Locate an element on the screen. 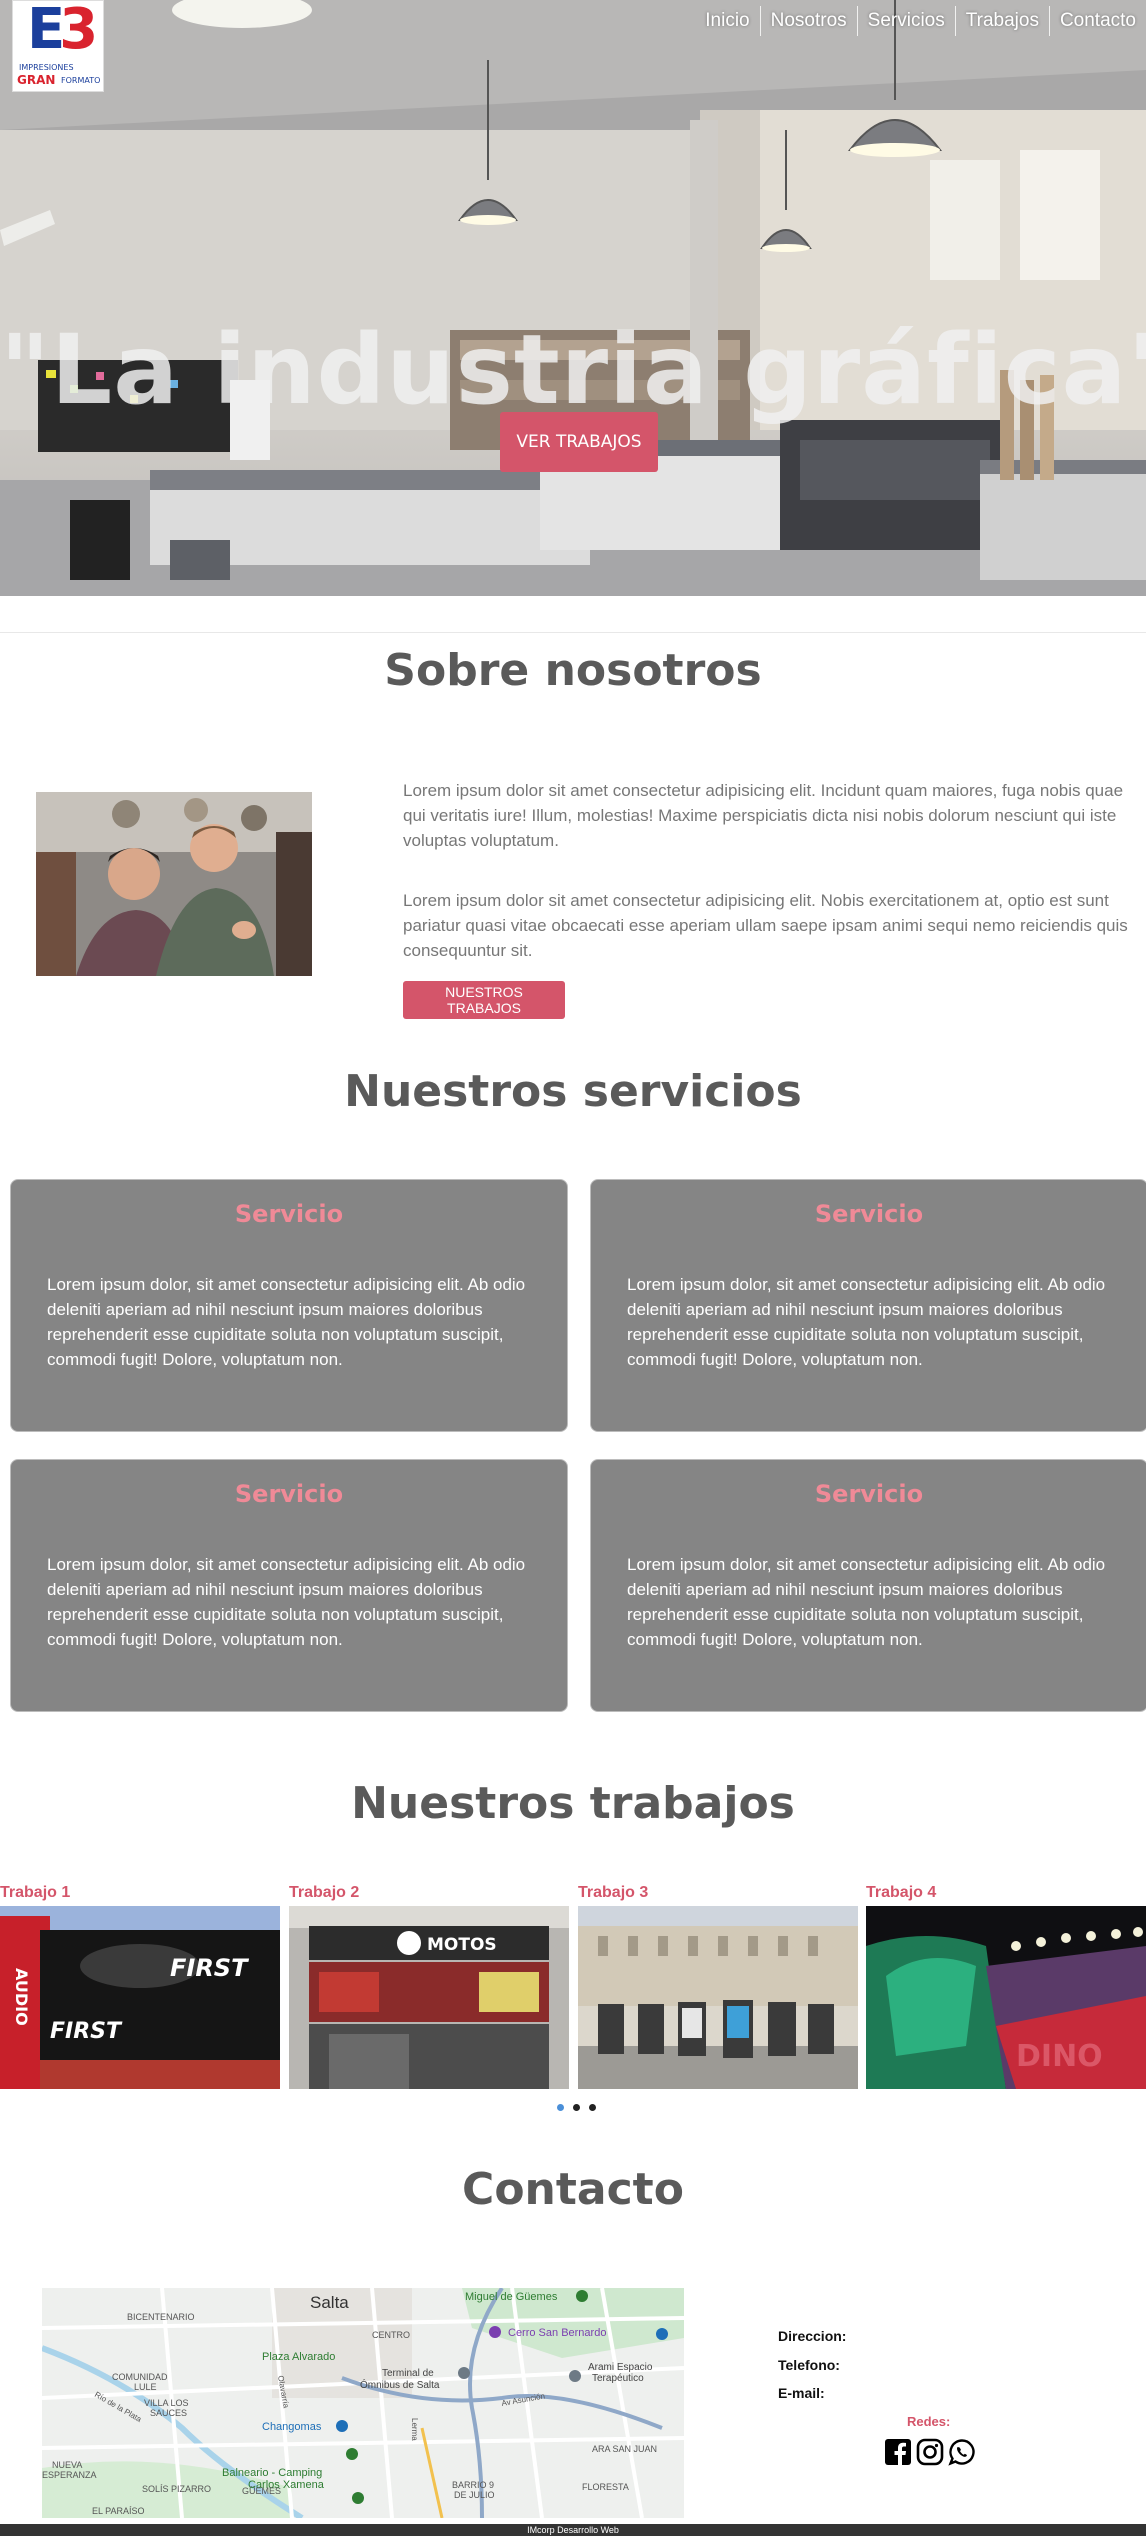 Image resolution: width=1146 pixels, height=2536 pixels. svg-text: Cerro San Bernardo is located at coordinates (557, 2333).